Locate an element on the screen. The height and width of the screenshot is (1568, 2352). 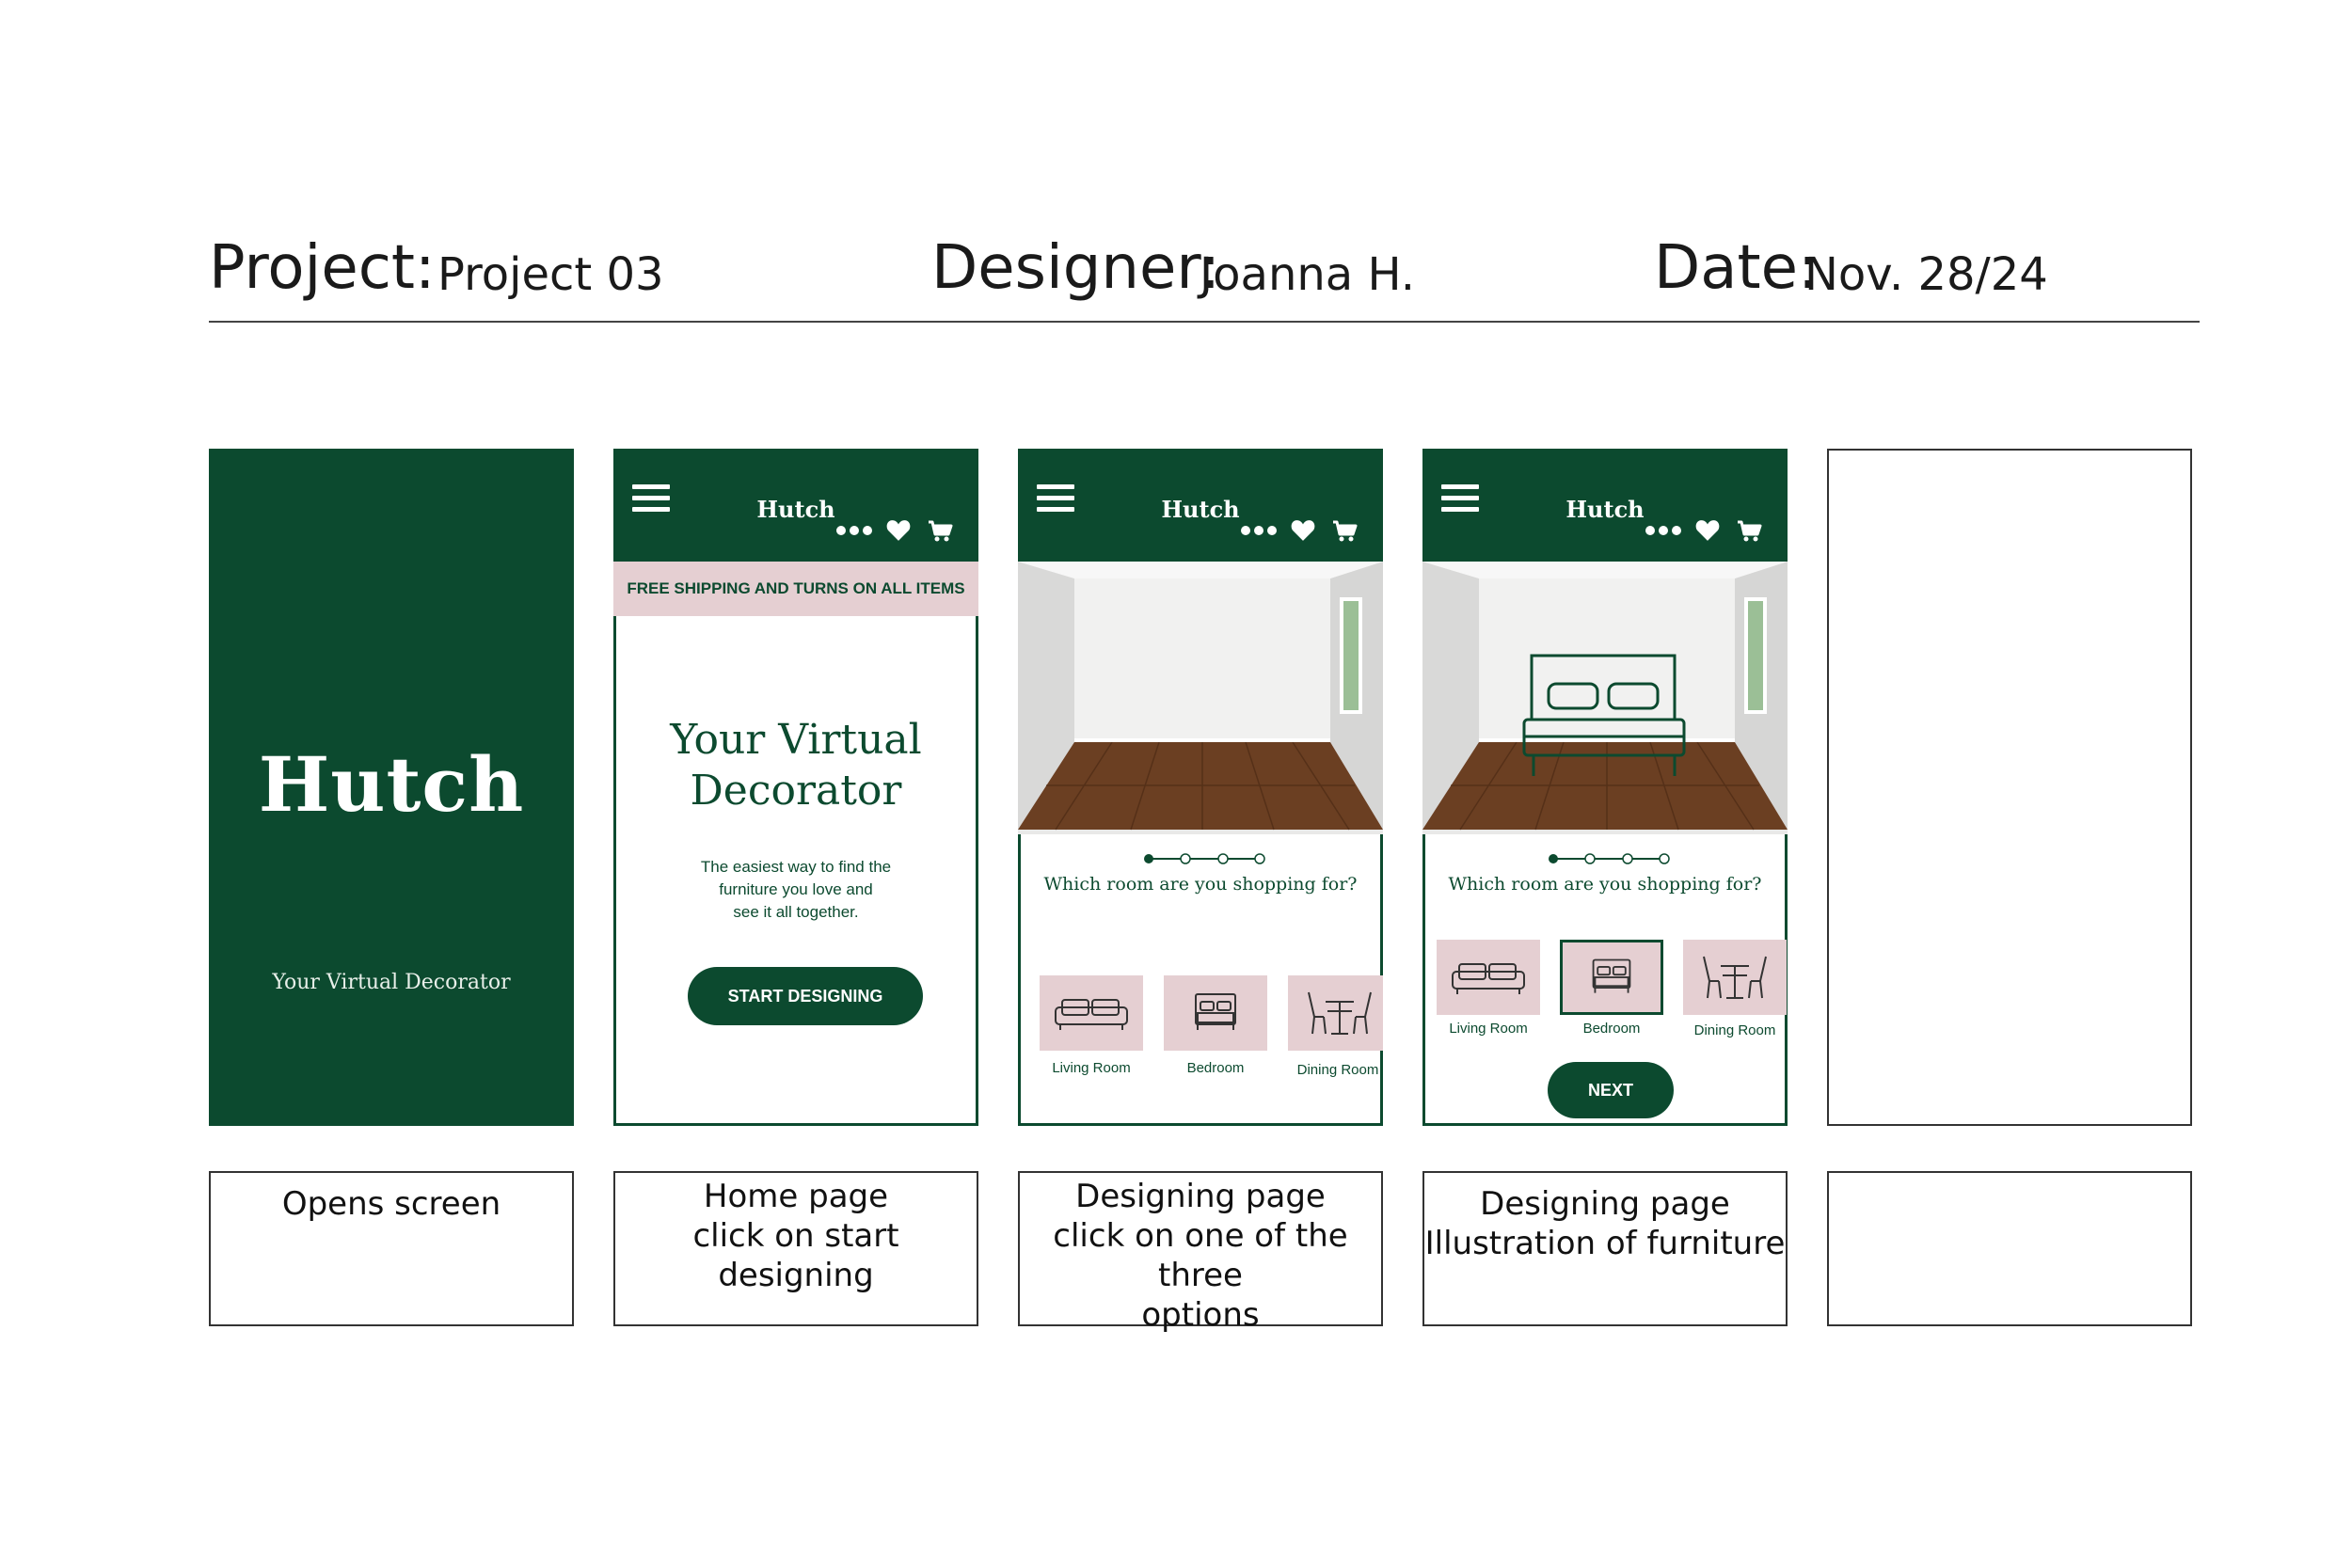
caption-line: Illustration of furniture is located at coordinates (1605, 1244).